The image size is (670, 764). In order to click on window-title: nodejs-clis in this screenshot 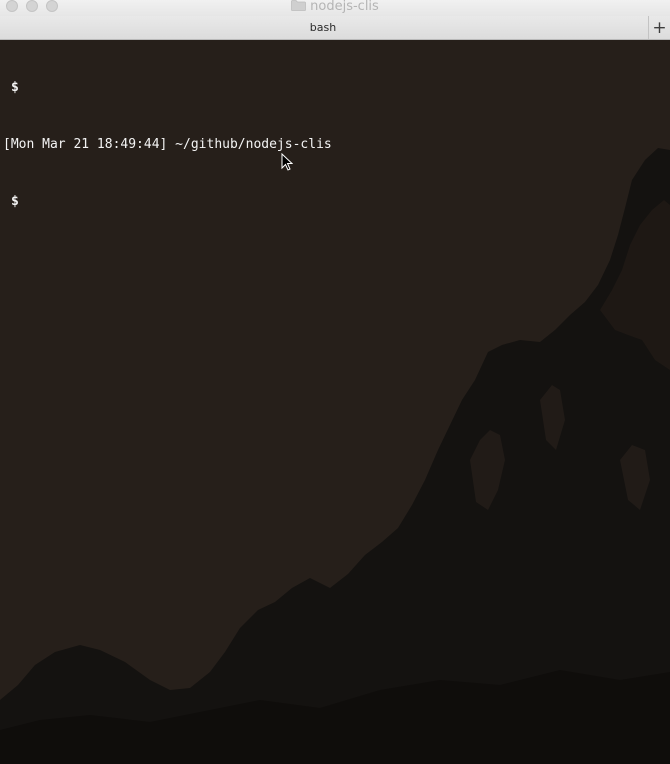, I will do `click(344, 7)`.